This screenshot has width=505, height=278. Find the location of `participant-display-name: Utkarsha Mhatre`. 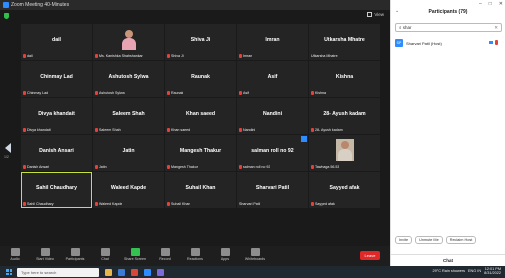

participant-display-name: Utkarsha Mhatre is located at coordinates (344, 40).